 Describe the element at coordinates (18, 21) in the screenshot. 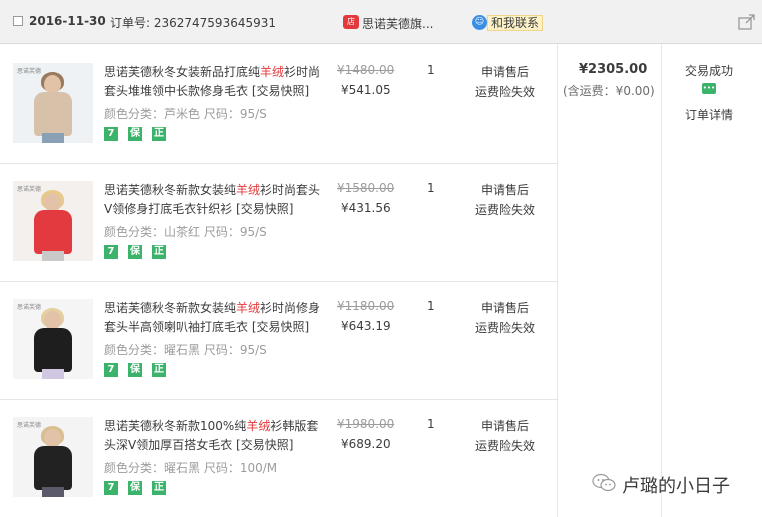

I see `order-select-checkbox` at that location.